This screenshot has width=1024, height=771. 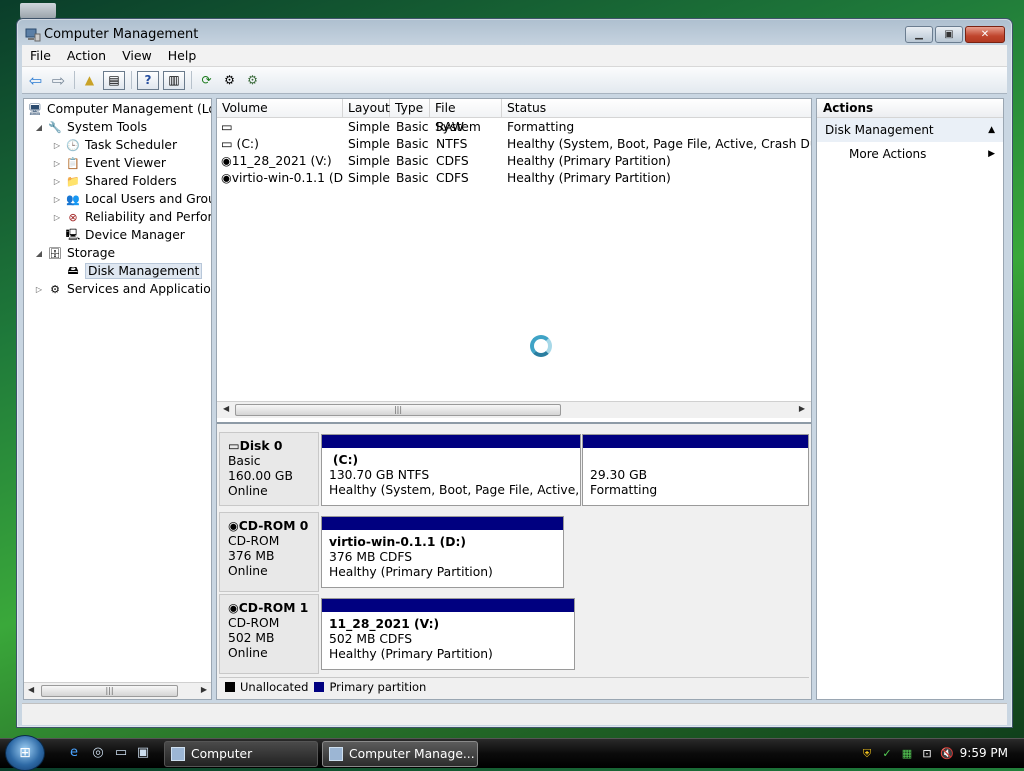 I want to click on volume-status: Healthy (Primary Partition), so click(x=589, y=161).